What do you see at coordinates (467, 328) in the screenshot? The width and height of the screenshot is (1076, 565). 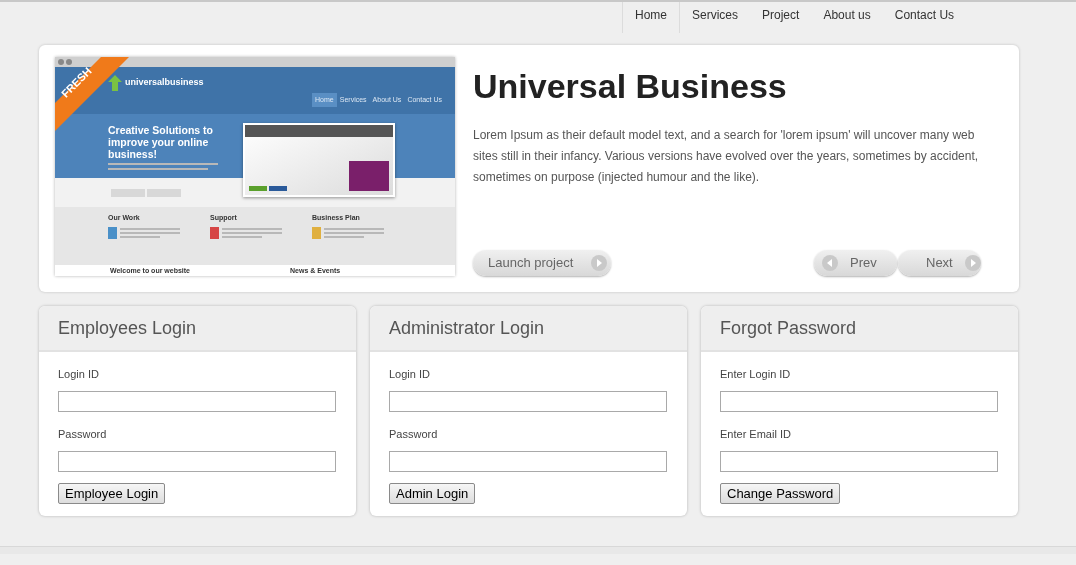 I see `panel-title: Administrator Login` at bounding box center [467, 328].